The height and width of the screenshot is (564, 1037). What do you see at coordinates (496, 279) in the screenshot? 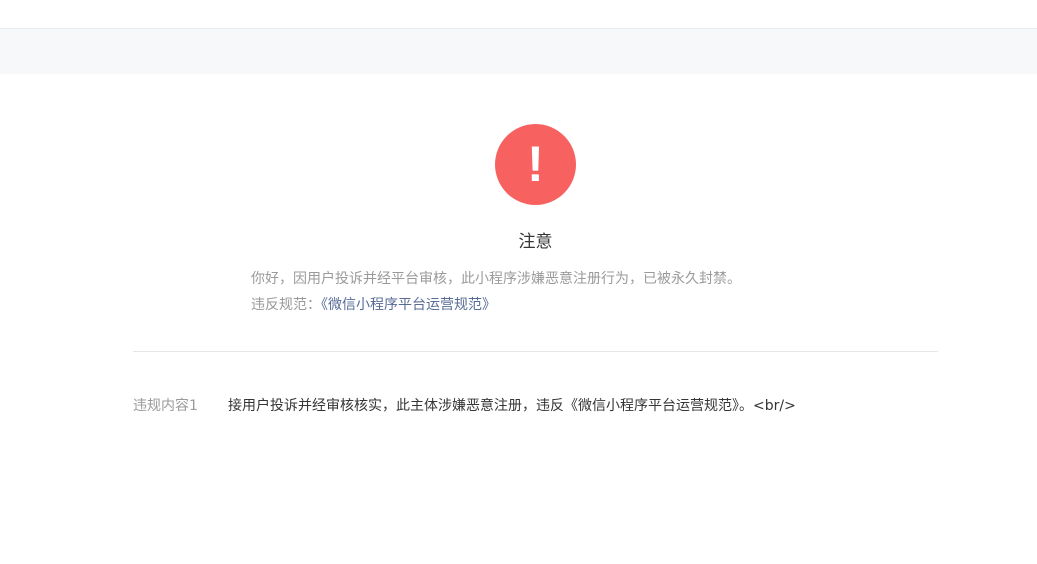
I see `notice-message: 你好，因用户投诉并经平台审核，此小程序涉嫌恶意注册行为，已被永久封禁。` at bounding box center [496, 279].